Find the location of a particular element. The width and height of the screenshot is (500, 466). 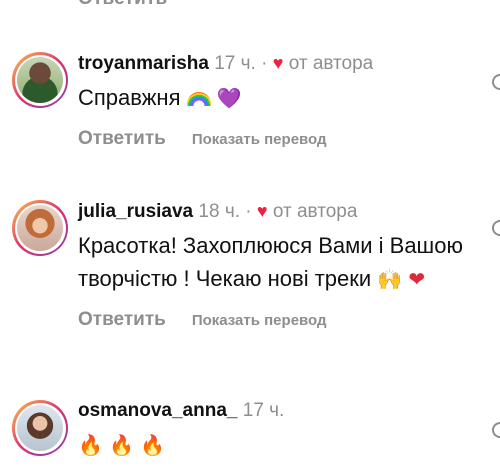

username: julia_rusiava is located at coordinates (135, 211).